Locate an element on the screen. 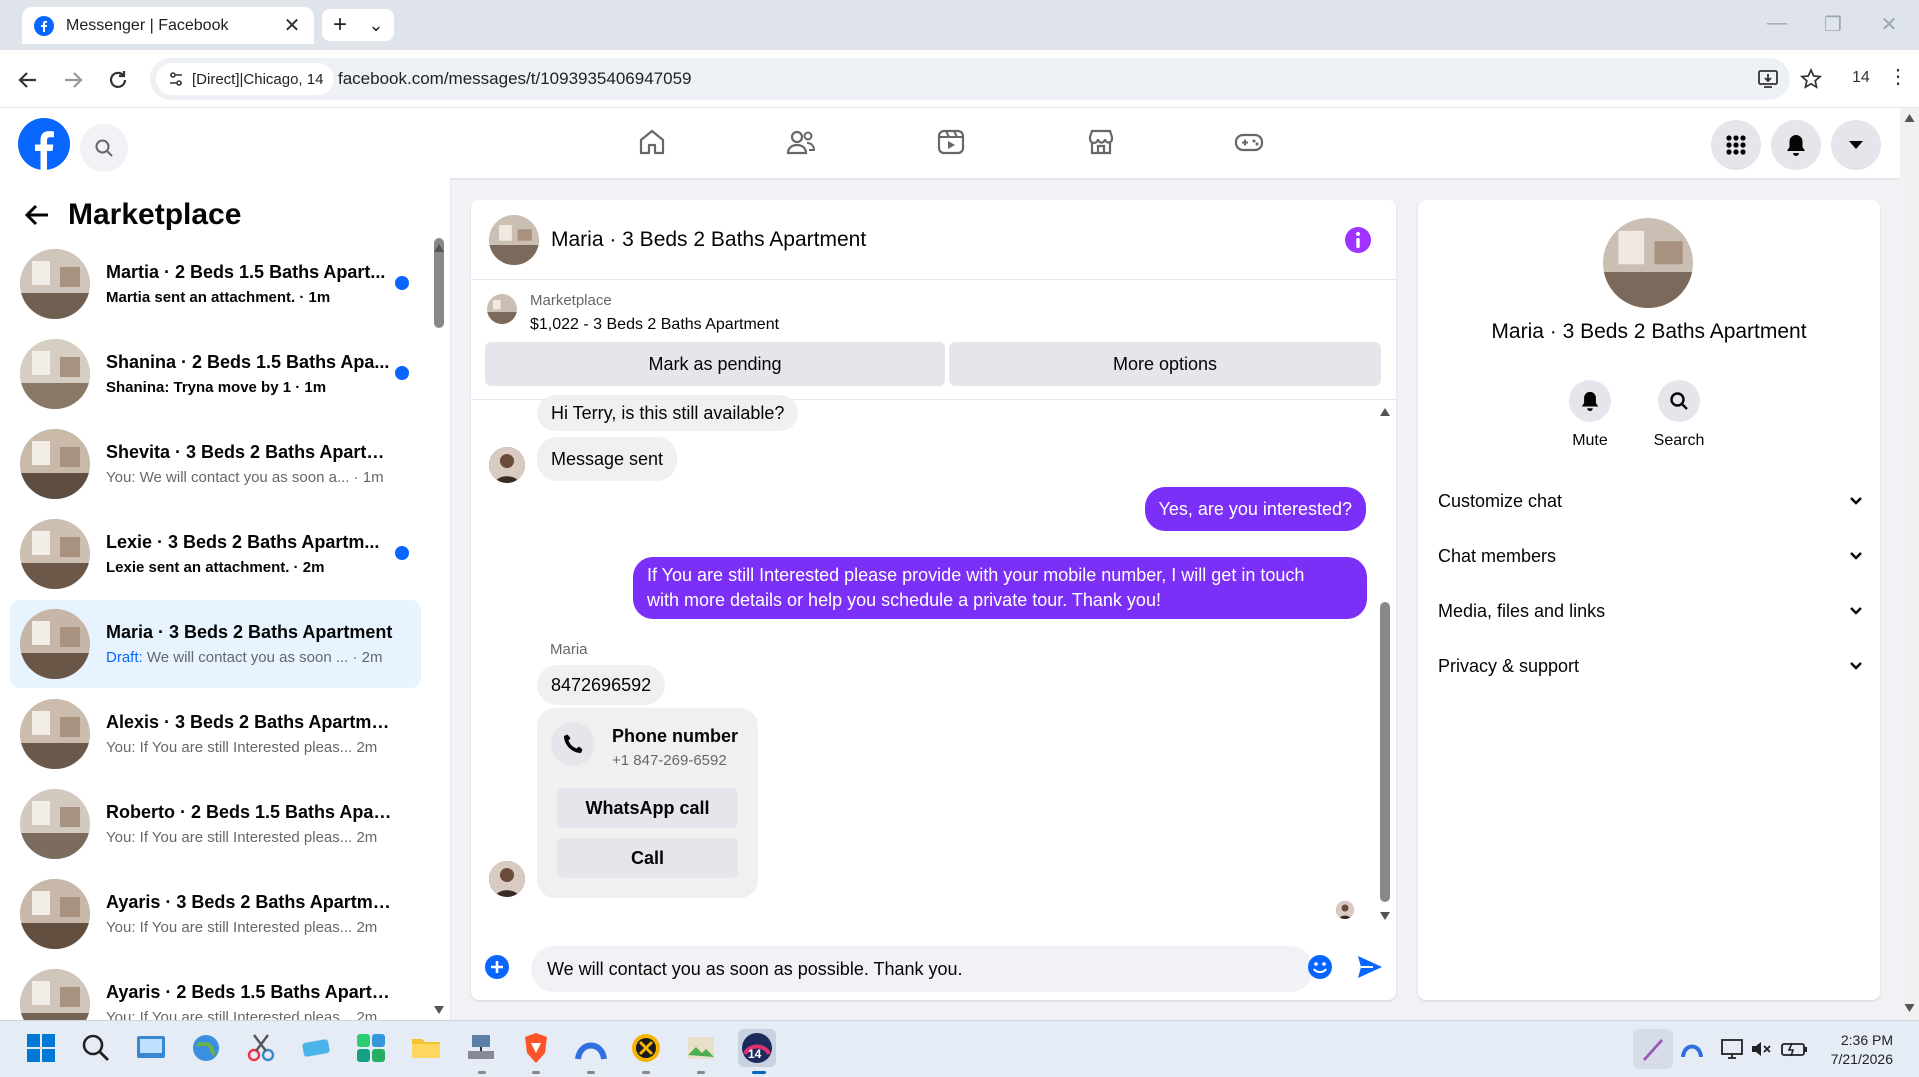  browser-menu-icon: ⋮ is located at coordinates (1898, 76).